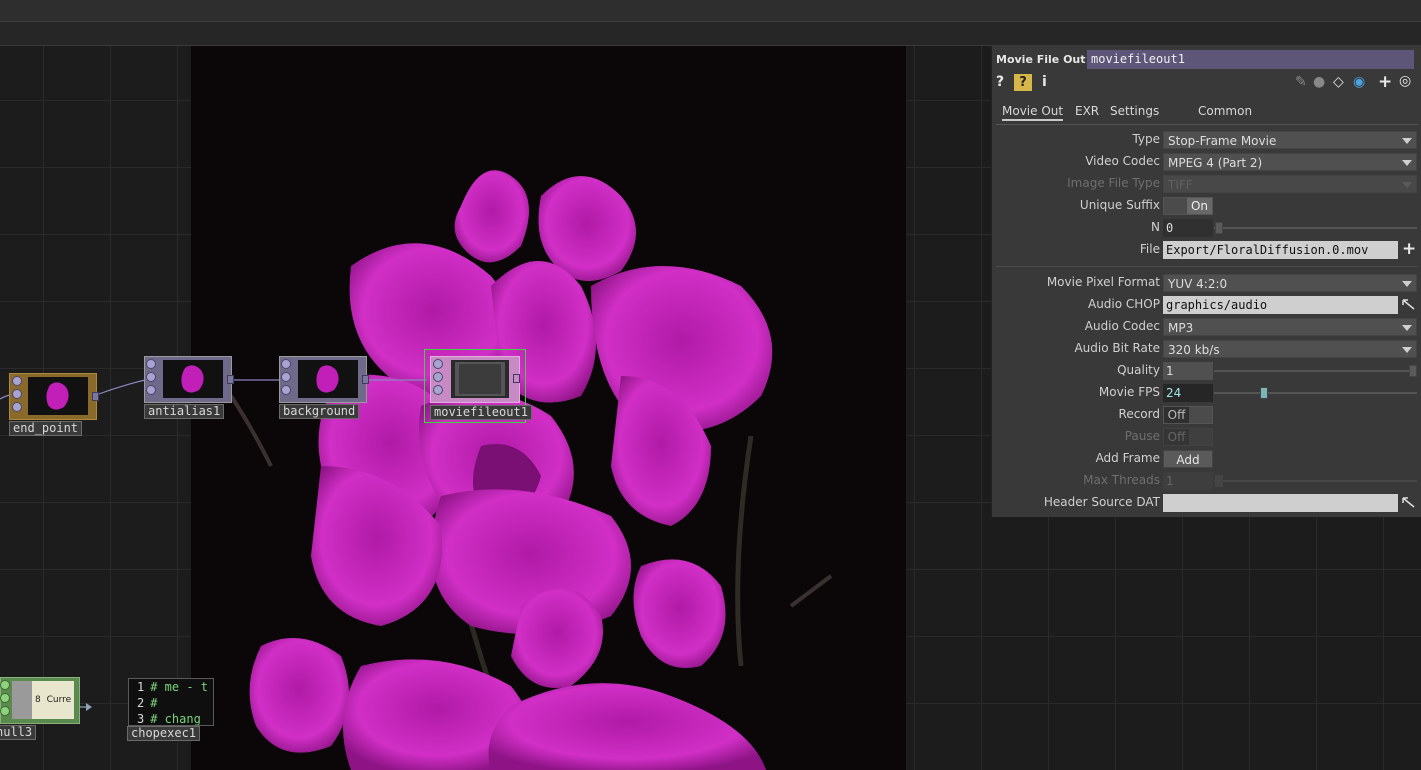 The height and width of the screenshot is (770, 1421). What do you see at coordinates (171, 702) in the screenshot?
I see `node-chopexec1: 1 # me - t 2 # 3 # chang` at bounding box center [171, 702].